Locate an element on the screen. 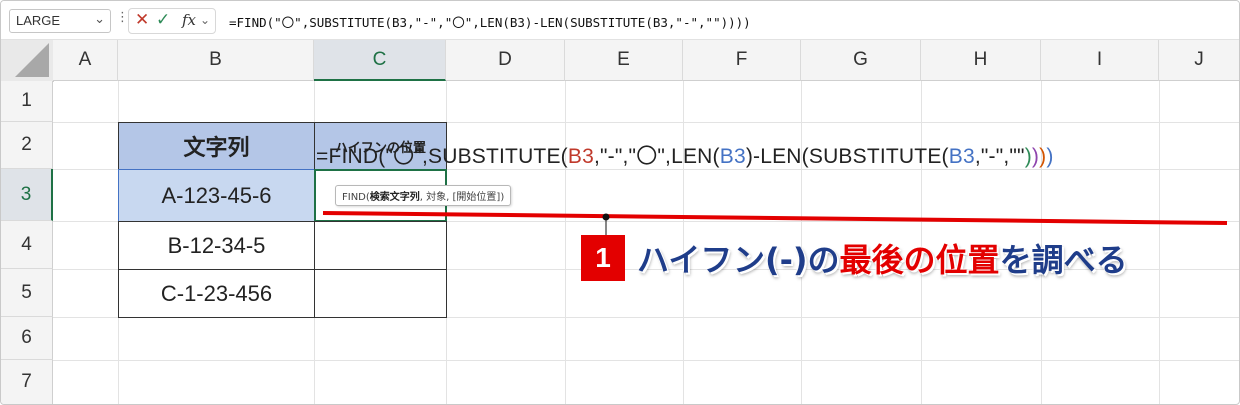 Image resolution: width=1240 pixels, height=405 pixels. column-header-c: C is located at coordinates (380, 60).